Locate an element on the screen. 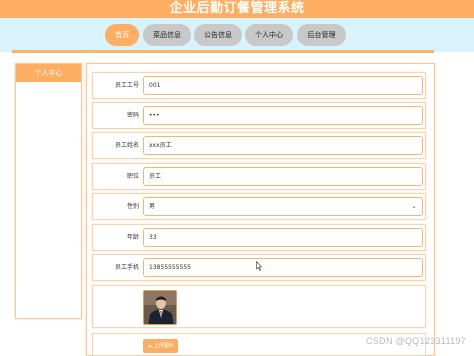 The image size is (474, 356). employee-name-input: xxx员工 is located at coordinates (283, 145).